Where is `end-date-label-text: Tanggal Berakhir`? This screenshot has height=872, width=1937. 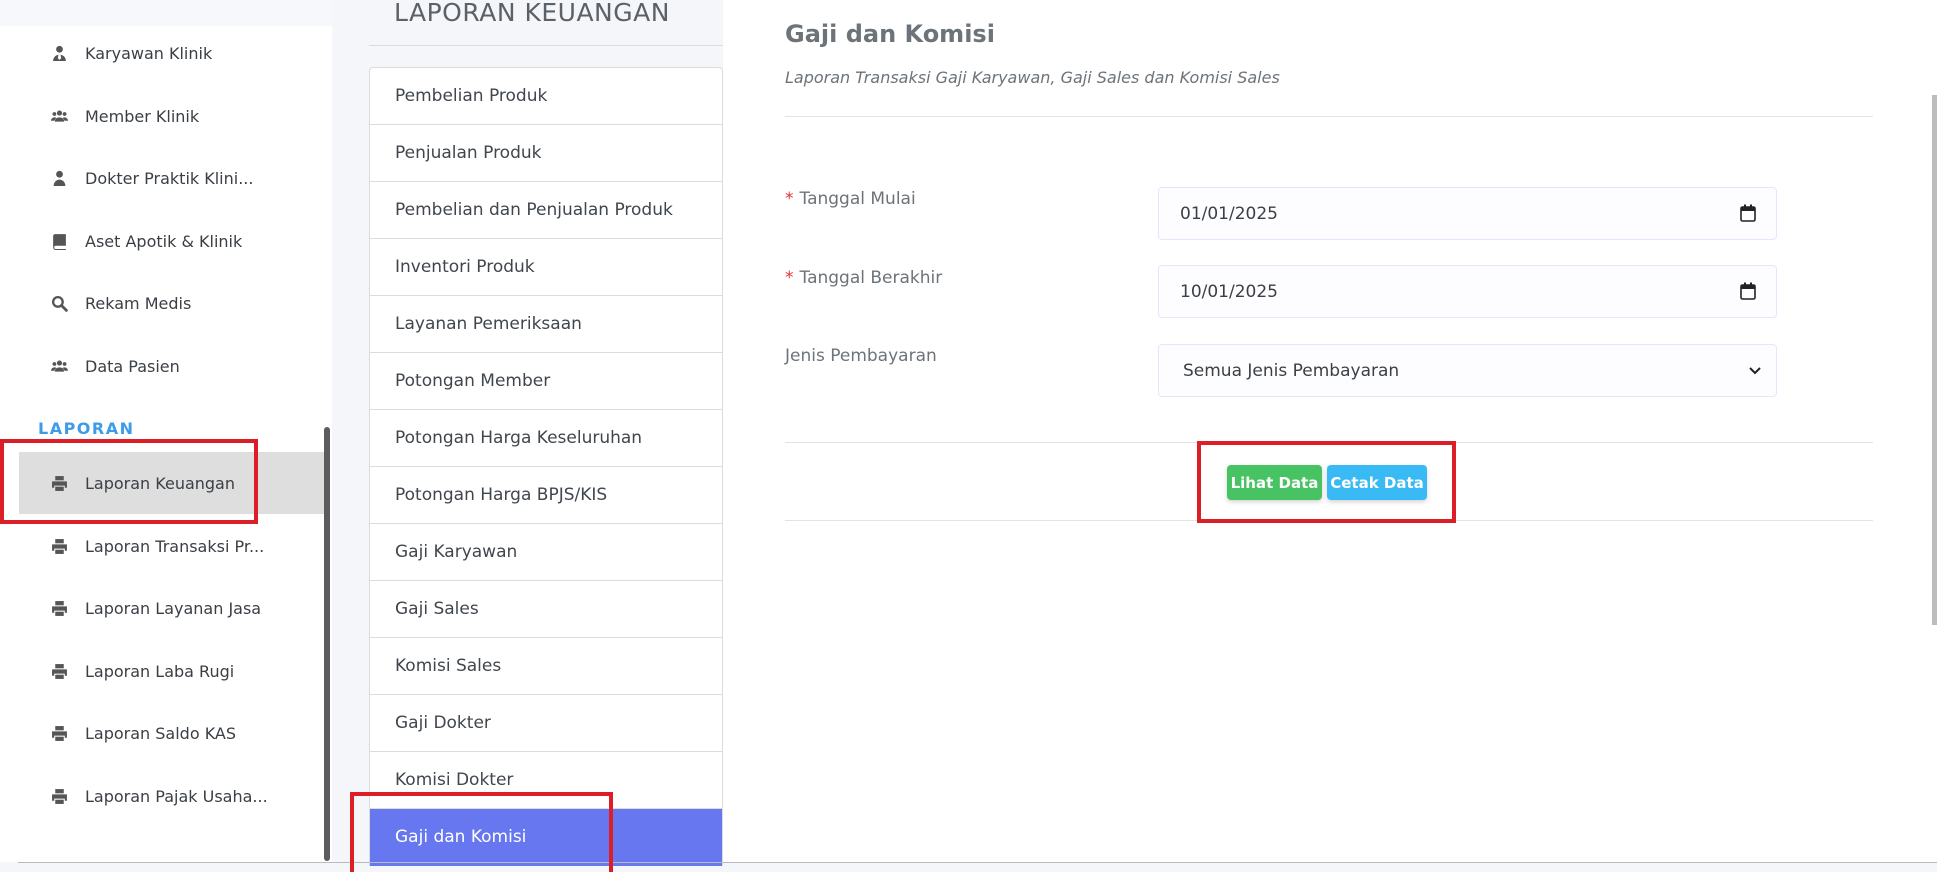 end-date-label-text: Tanggal Berakhir is located at coordinates (871, 278).